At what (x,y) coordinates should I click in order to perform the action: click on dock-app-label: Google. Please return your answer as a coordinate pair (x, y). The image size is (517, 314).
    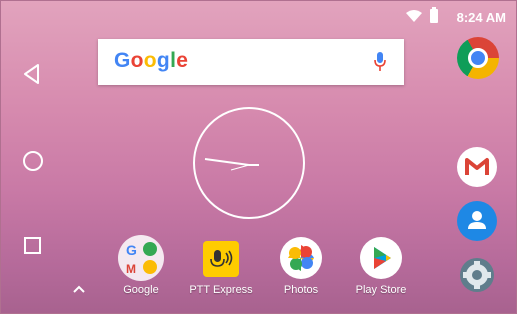
    Looking at the image, I should click on (141, 290).